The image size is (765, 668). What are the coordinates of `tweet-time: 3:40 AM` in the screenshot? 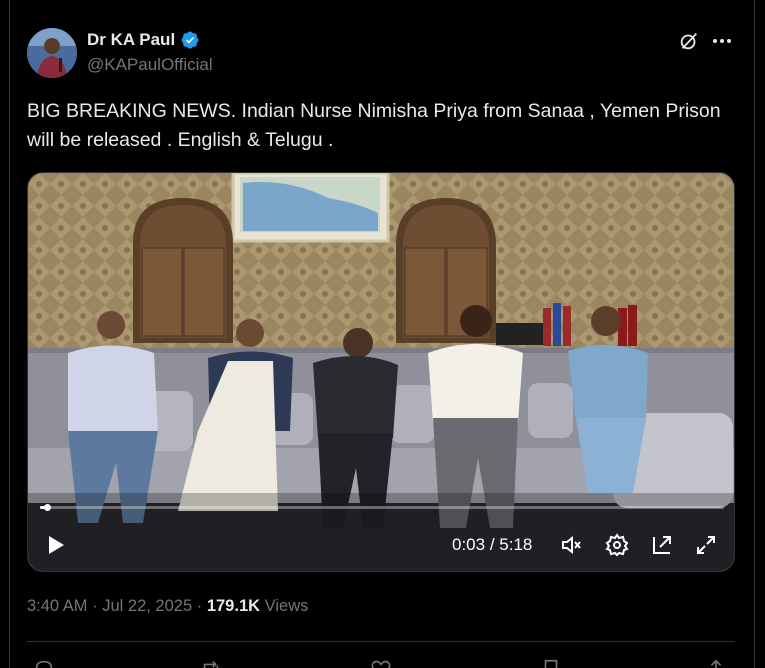 It's located at (57, 606).